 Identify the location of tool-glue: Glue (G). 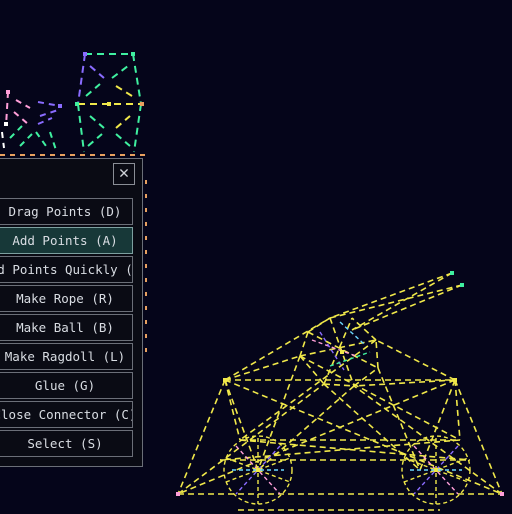
(66, 385).